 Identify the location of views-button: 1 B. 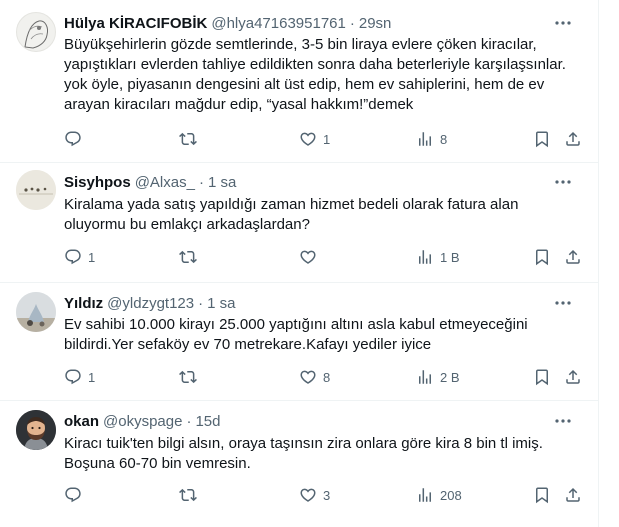
(438, 257).